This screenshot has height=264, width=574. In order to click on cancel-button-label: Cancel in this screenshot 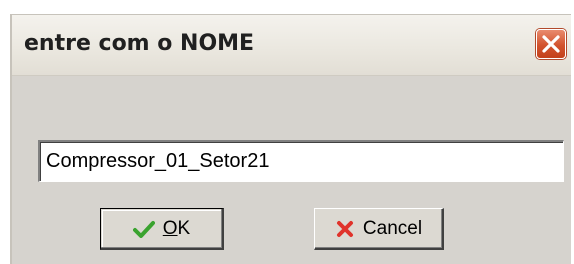, I will do `click(392, 228)`.